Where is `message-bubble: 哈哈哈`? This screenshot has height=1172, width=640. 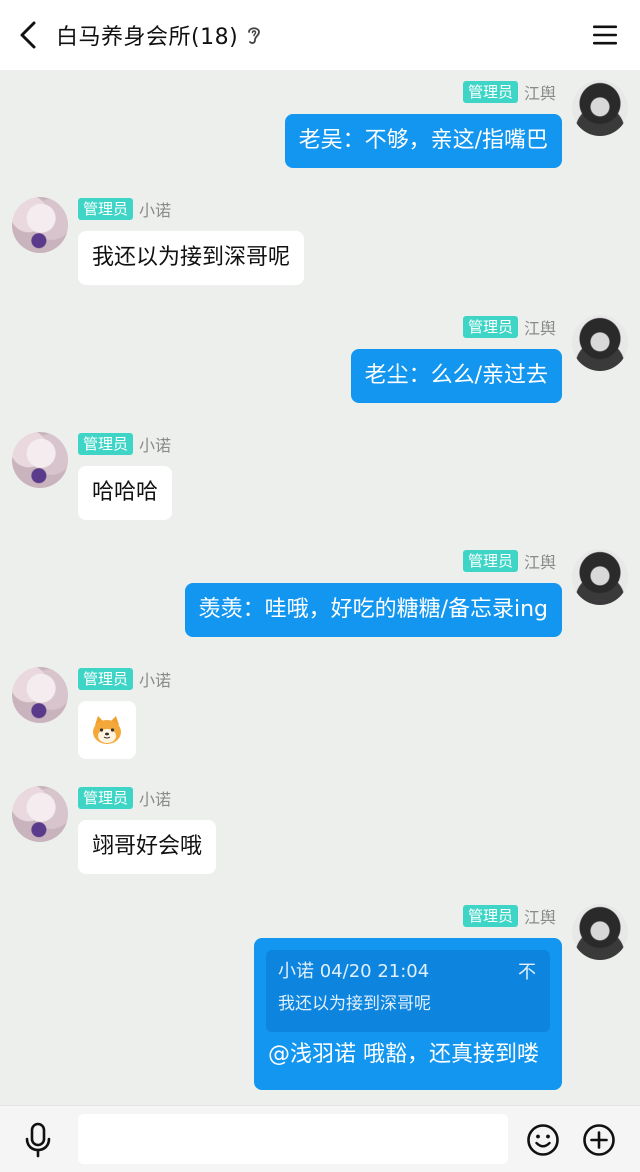
message-bubble: 哈哈哈 is located at coordinates (125, 493).